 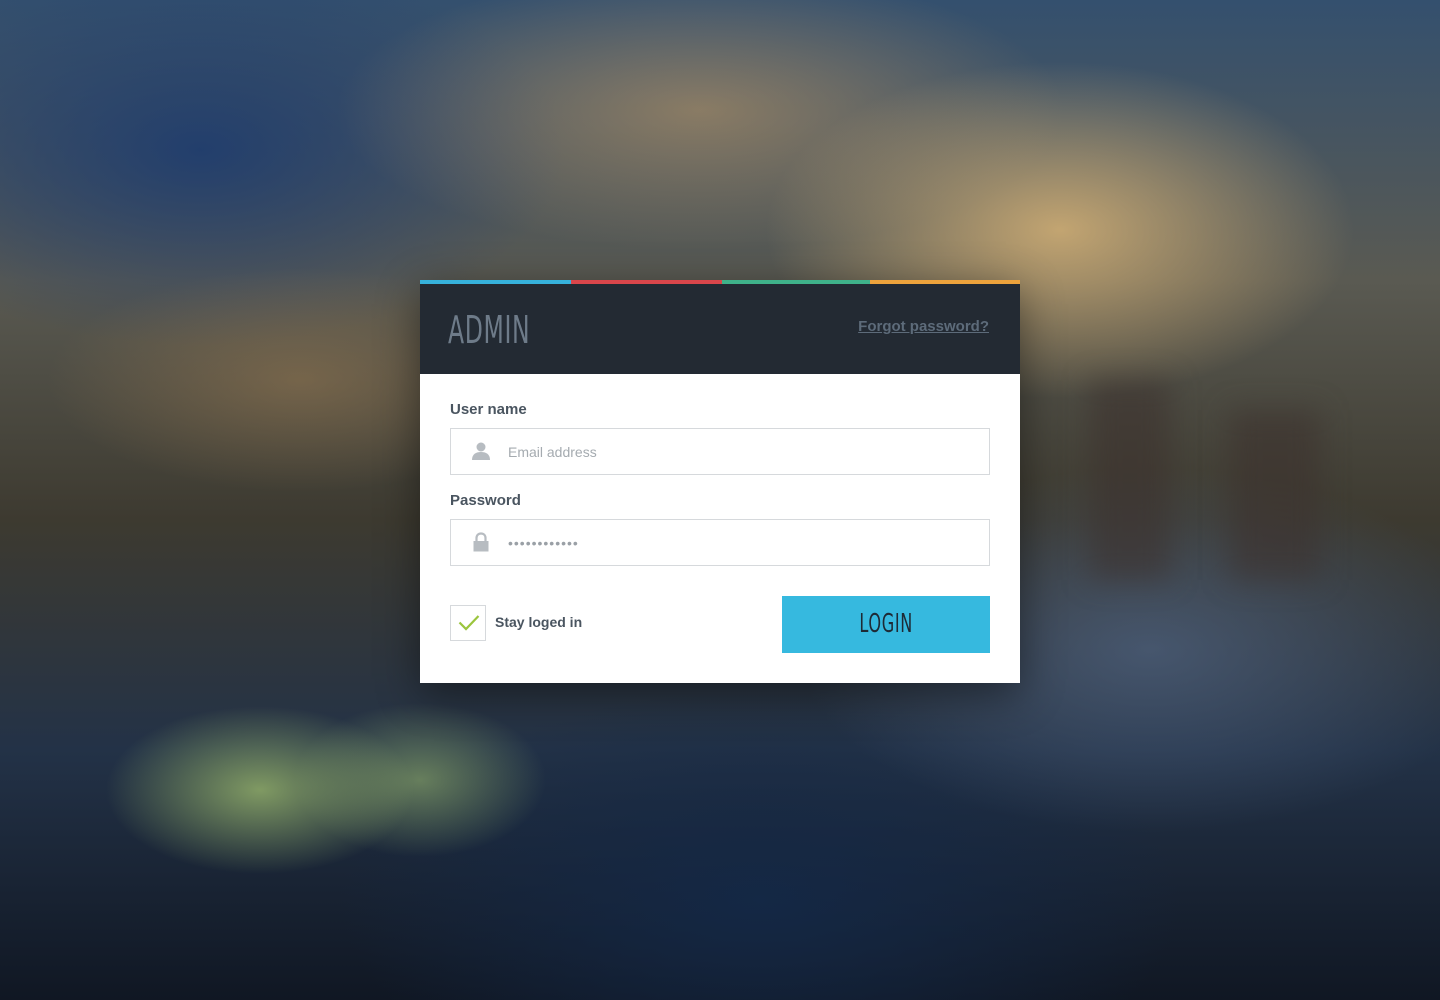 What do you see at coordinates (485, 500) in the screenshot?
I see `password-label: Password` at bounding box center [485, 500].